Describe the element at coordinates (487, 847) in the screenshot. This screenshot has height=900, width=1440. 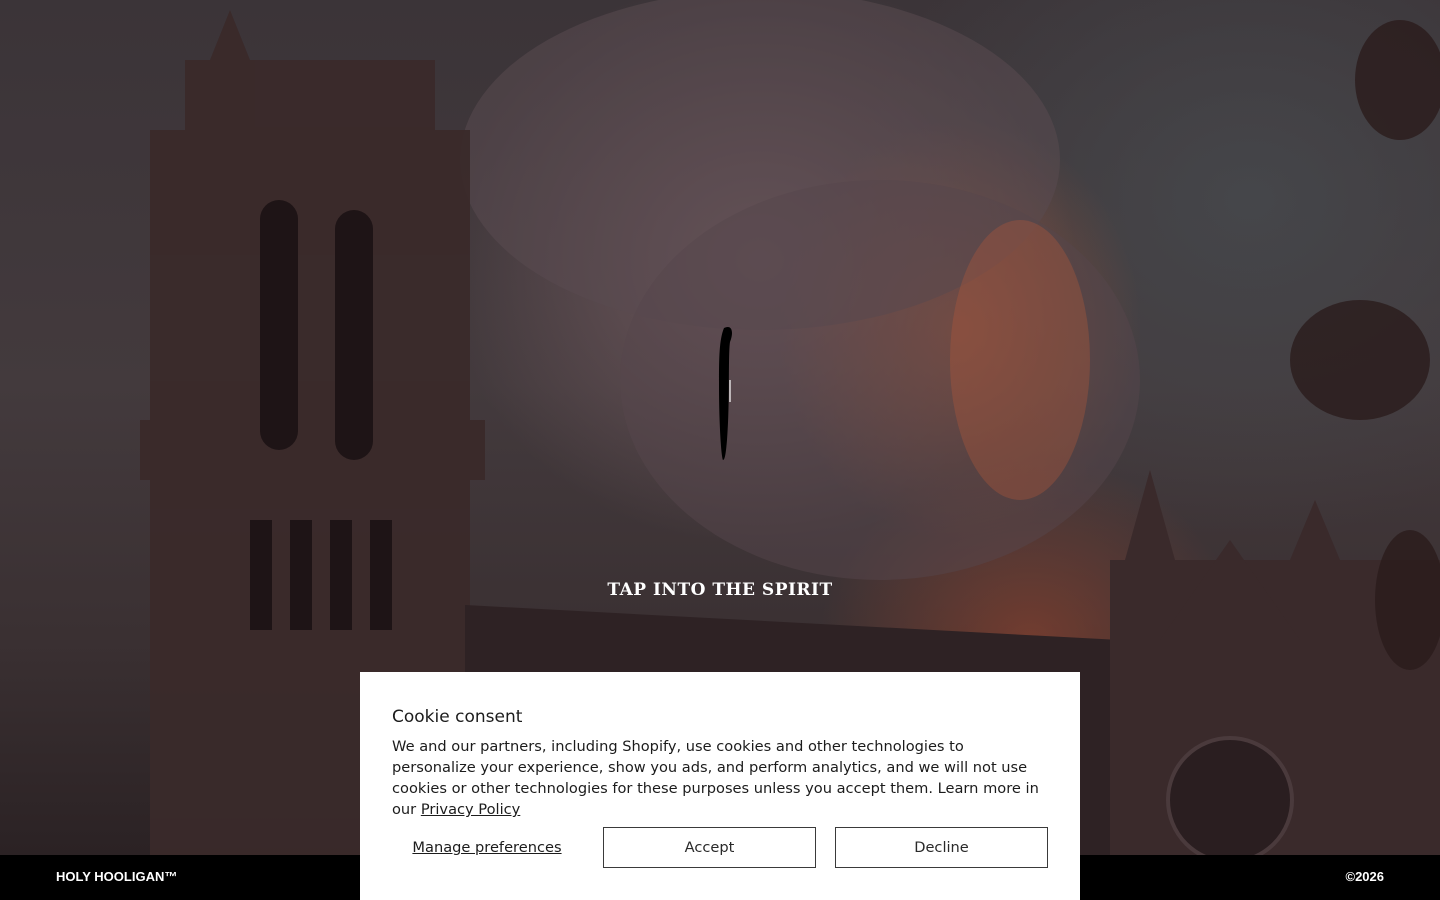
I see `manage-preferences-button: Manage preferences` at that location.